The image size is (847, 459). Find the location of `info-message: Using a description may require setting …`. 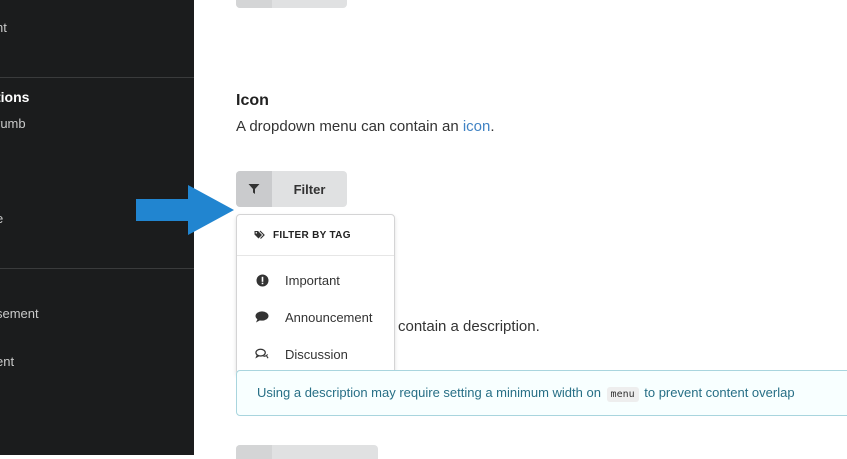

info-message: Using a description may require setting … is located at coordinates (541, 393).